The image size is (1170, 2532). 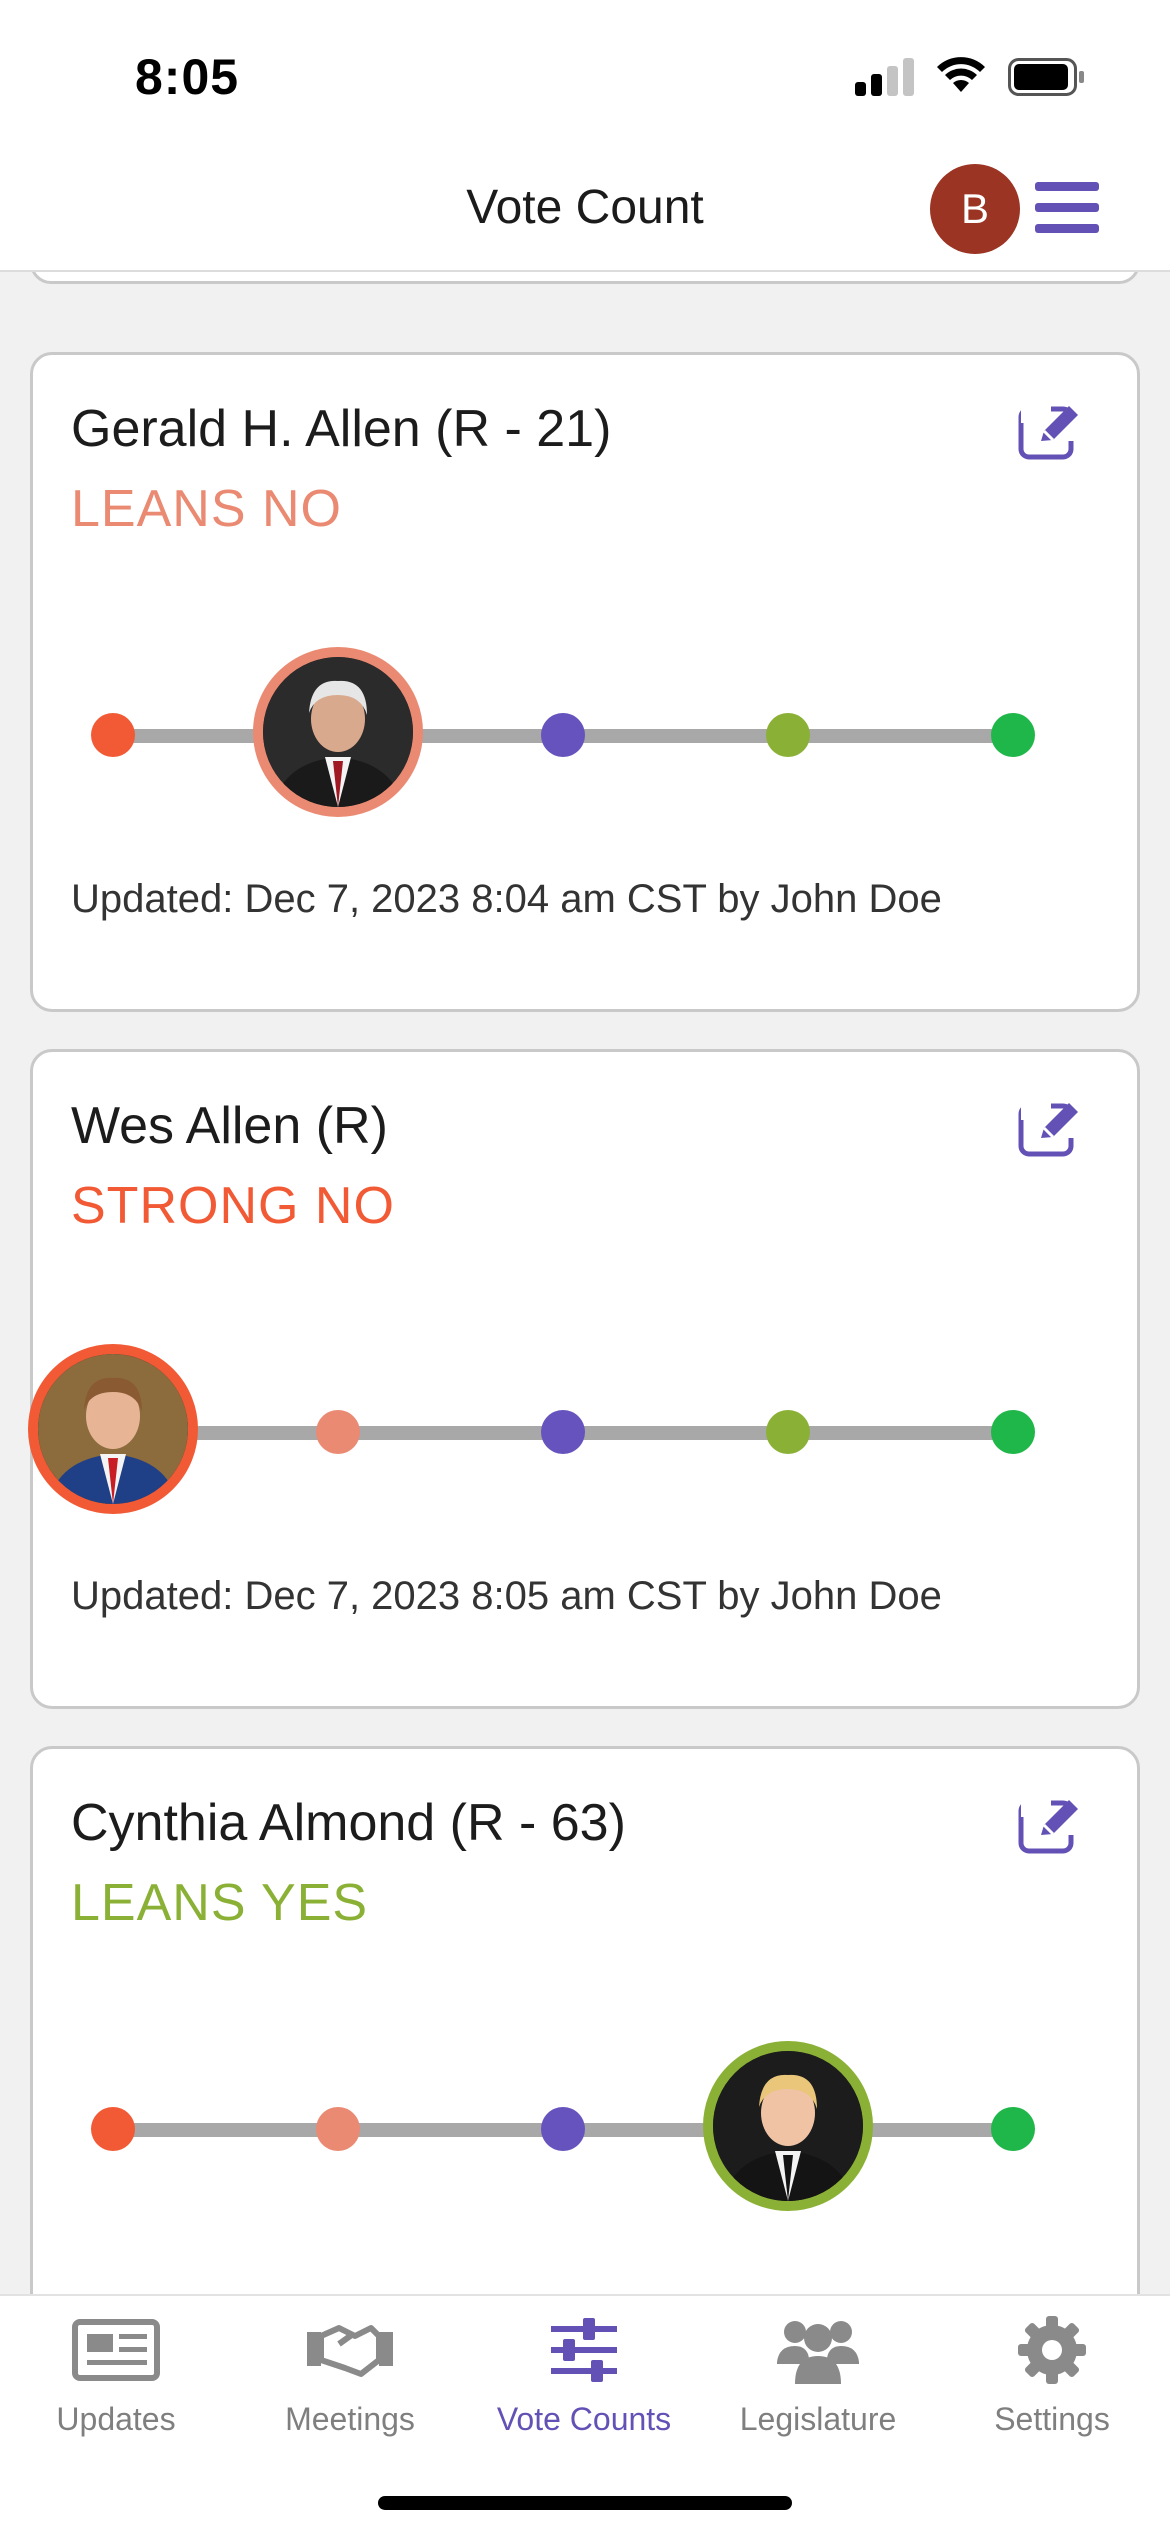 I want to click on app-header: Vote Count B, so click(x=585, y=206).